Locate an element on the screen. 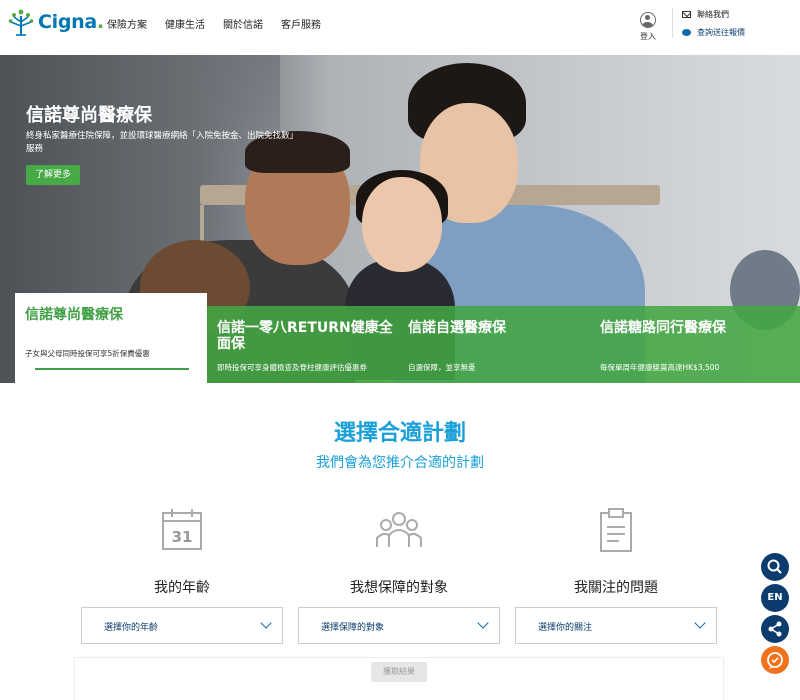 This screenshot has height=700, width=800. product-tab-diabetes-medical: 信諾糖路同行醫療保 每保單周年健康獎賞高達HK$3,500 is located at coordinates (692, 344).